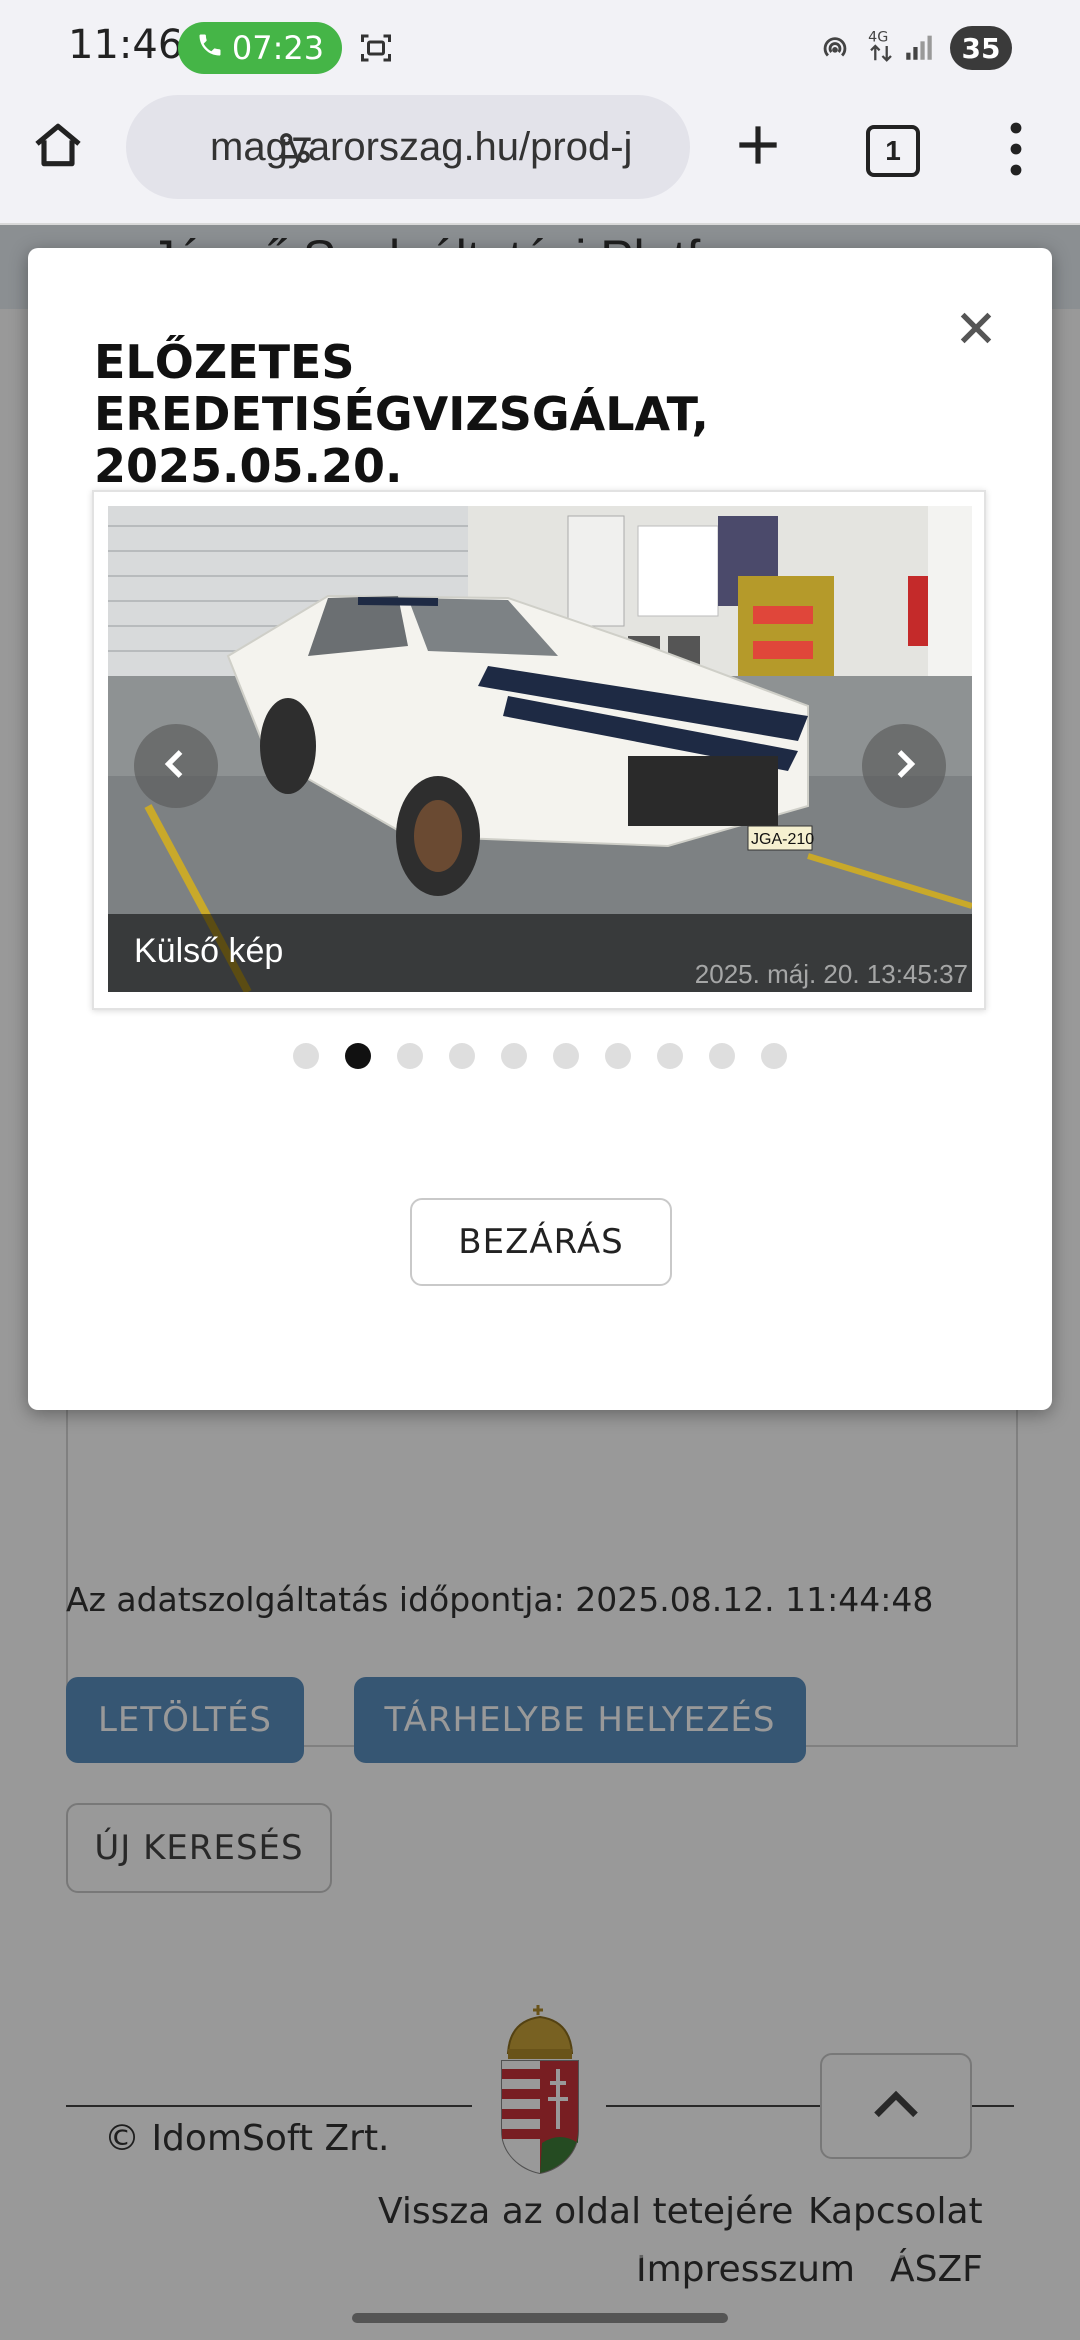 This screenshot has height=2340, width=1080. Describe the element at coordinates (976, 328) in the screenshot. I see `close-icon` at that location.